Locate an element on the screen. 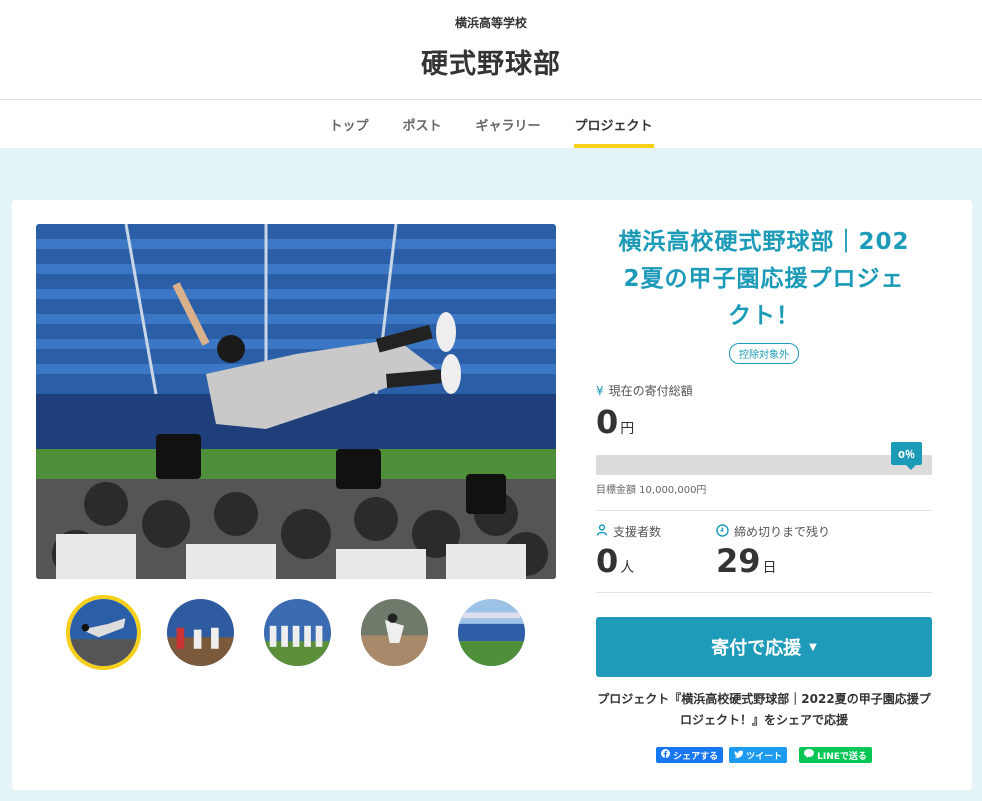 The image size is (982, 801). yen-icon: ¥ is located at coordinates (600, 390).